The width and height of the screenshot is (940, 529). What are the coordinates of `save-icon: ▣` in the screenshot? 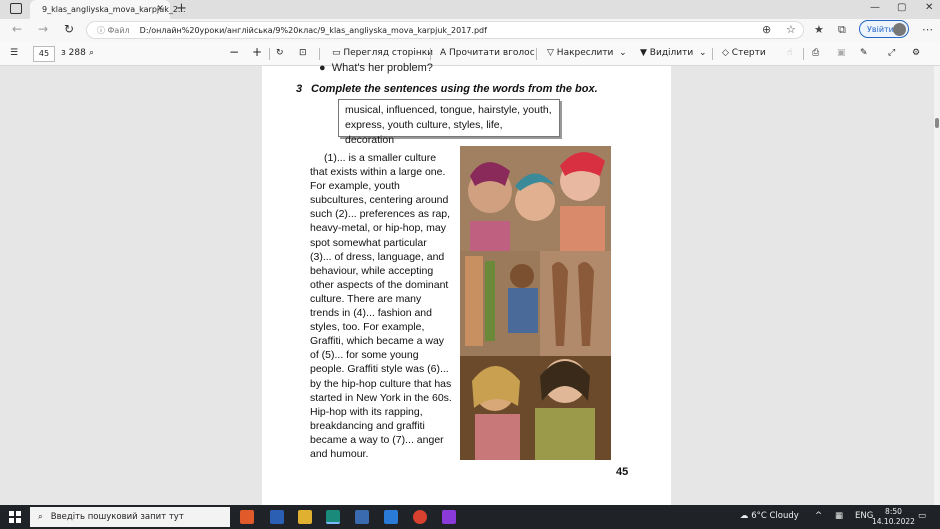 It's located at (841, 53).